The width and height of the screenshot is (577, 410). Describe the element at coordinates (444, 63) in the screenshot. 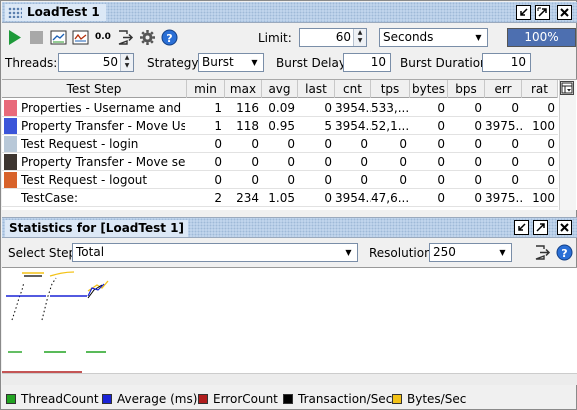

I see `burst-duration-label: Burst Duration` at that location.